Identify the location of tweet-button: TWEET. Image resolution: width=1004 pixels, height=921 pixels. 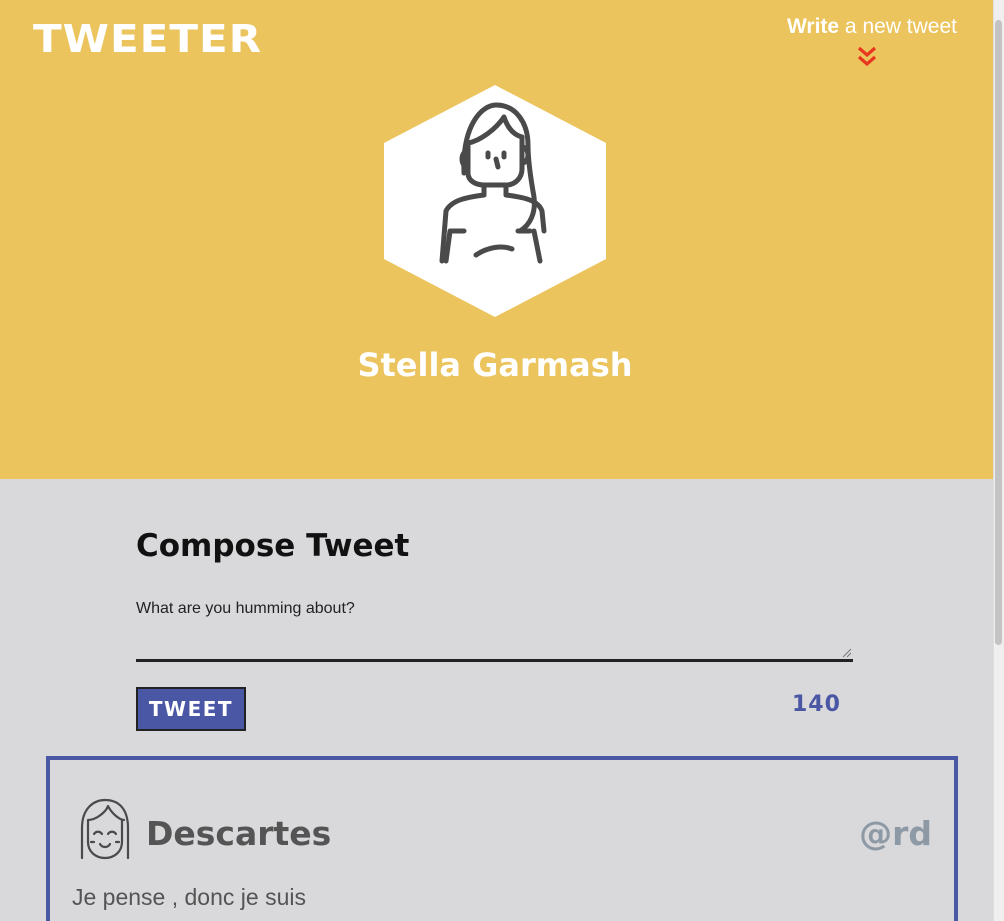
(191, 709).